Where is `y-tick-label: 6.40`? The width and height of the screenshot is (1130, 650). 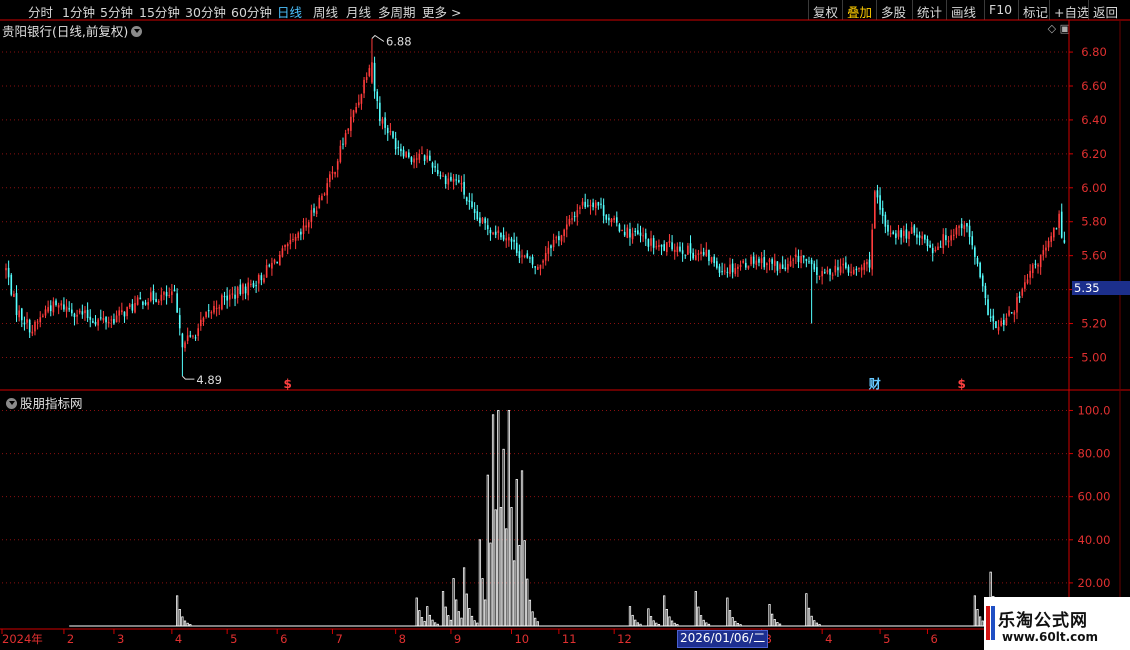
y-tick-label: 6.40 is located at coordinates (1094, 120).